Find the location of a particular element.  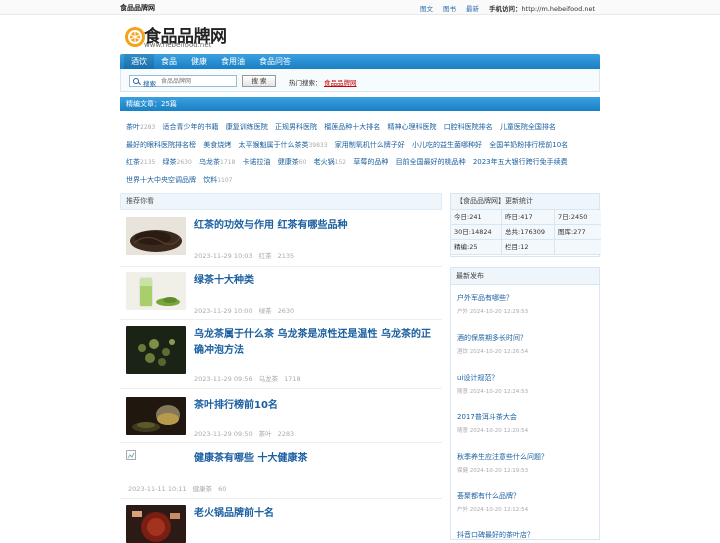

tag-name: 太平猴魁属于什么茶类 is located at coordinates (273, 145).